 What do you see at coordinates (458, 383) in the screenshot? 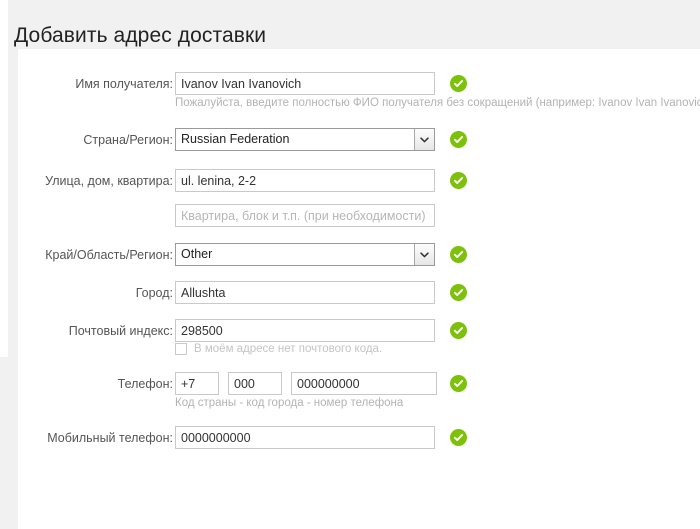
I see `phone-valid-check-icon` at bounding box center [458, 383].